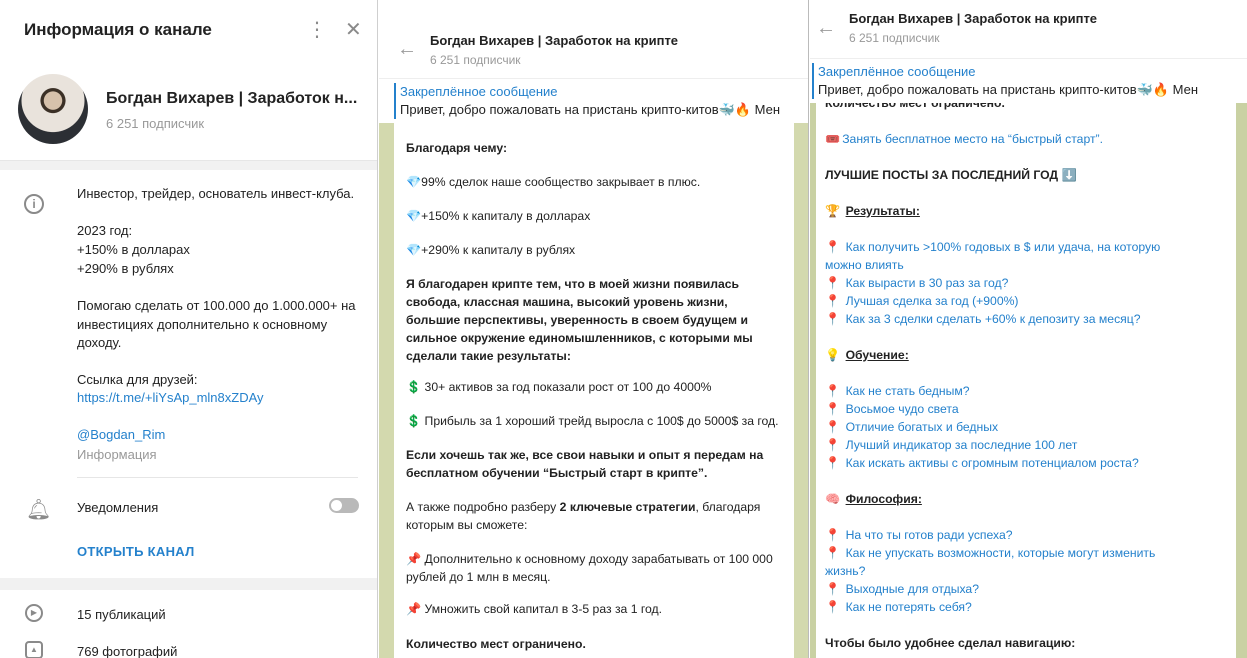  Describe the element at coordinates (1030, 589) in the screenshot. I see `list-item: 📍 Выходные для отдыха?` at that location.